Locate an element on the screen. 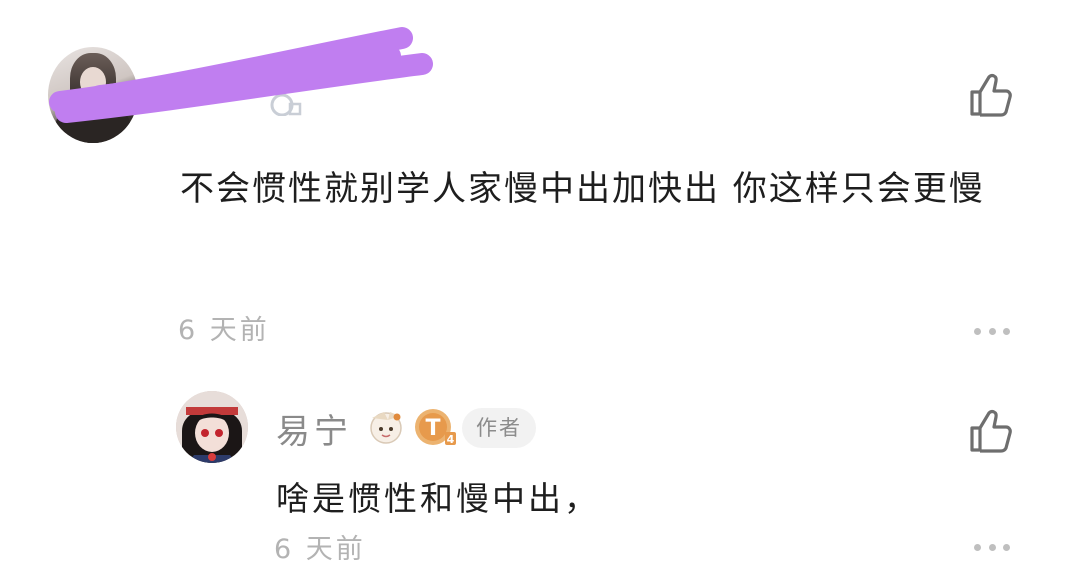 This screenshot has height=564, width=1076. reply-avatar is located at coordinates (212, 427).